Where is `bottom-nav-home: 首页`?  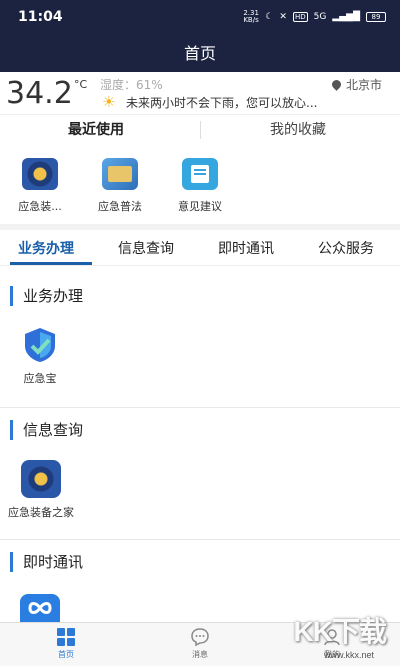 bottom-nav-home: 首页 is located at coordinates (66, 643).